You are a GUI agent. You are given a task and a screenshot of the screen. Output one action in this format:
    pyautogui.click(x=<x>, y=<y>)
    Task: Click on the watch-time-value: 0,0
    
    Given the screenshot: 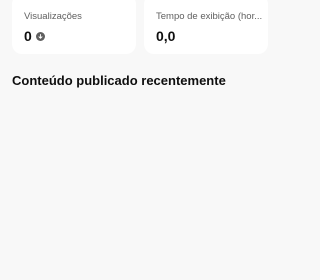 What is the action you would take?
    pyautogui.click(x=166, y=36)
    